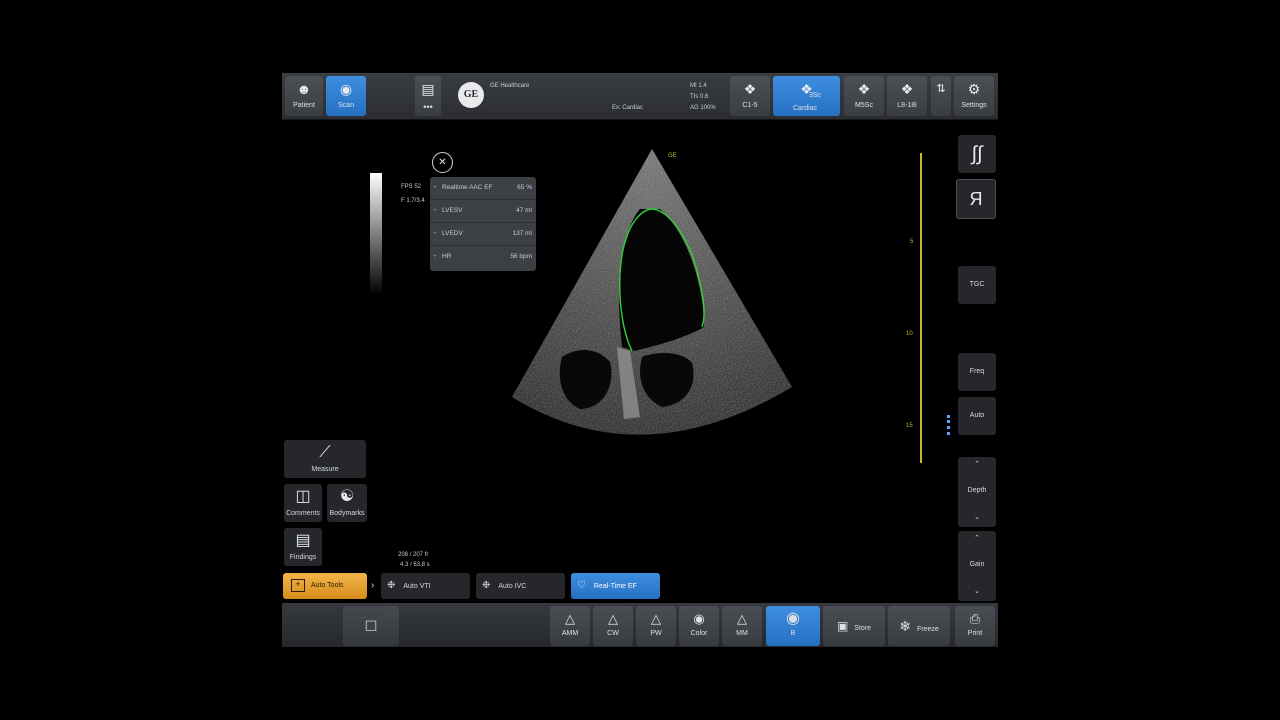 Image resolution: width=1280 pixels, height=720 pixels. What do you see at coordinates (613, 618) in the screenshot?
I see `cw-mode-icon: △` at bounding box center [613, 618].